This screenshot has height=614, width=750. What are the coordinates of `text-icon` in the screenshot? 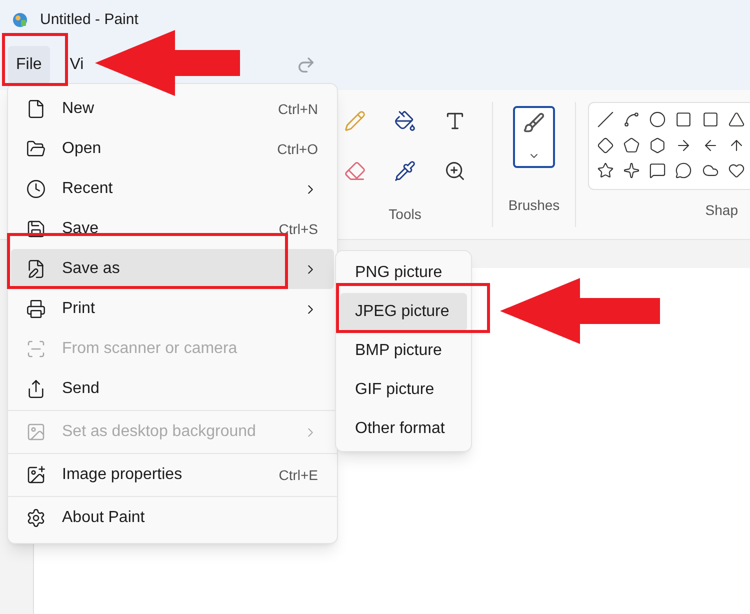 It's located at (455, 121).